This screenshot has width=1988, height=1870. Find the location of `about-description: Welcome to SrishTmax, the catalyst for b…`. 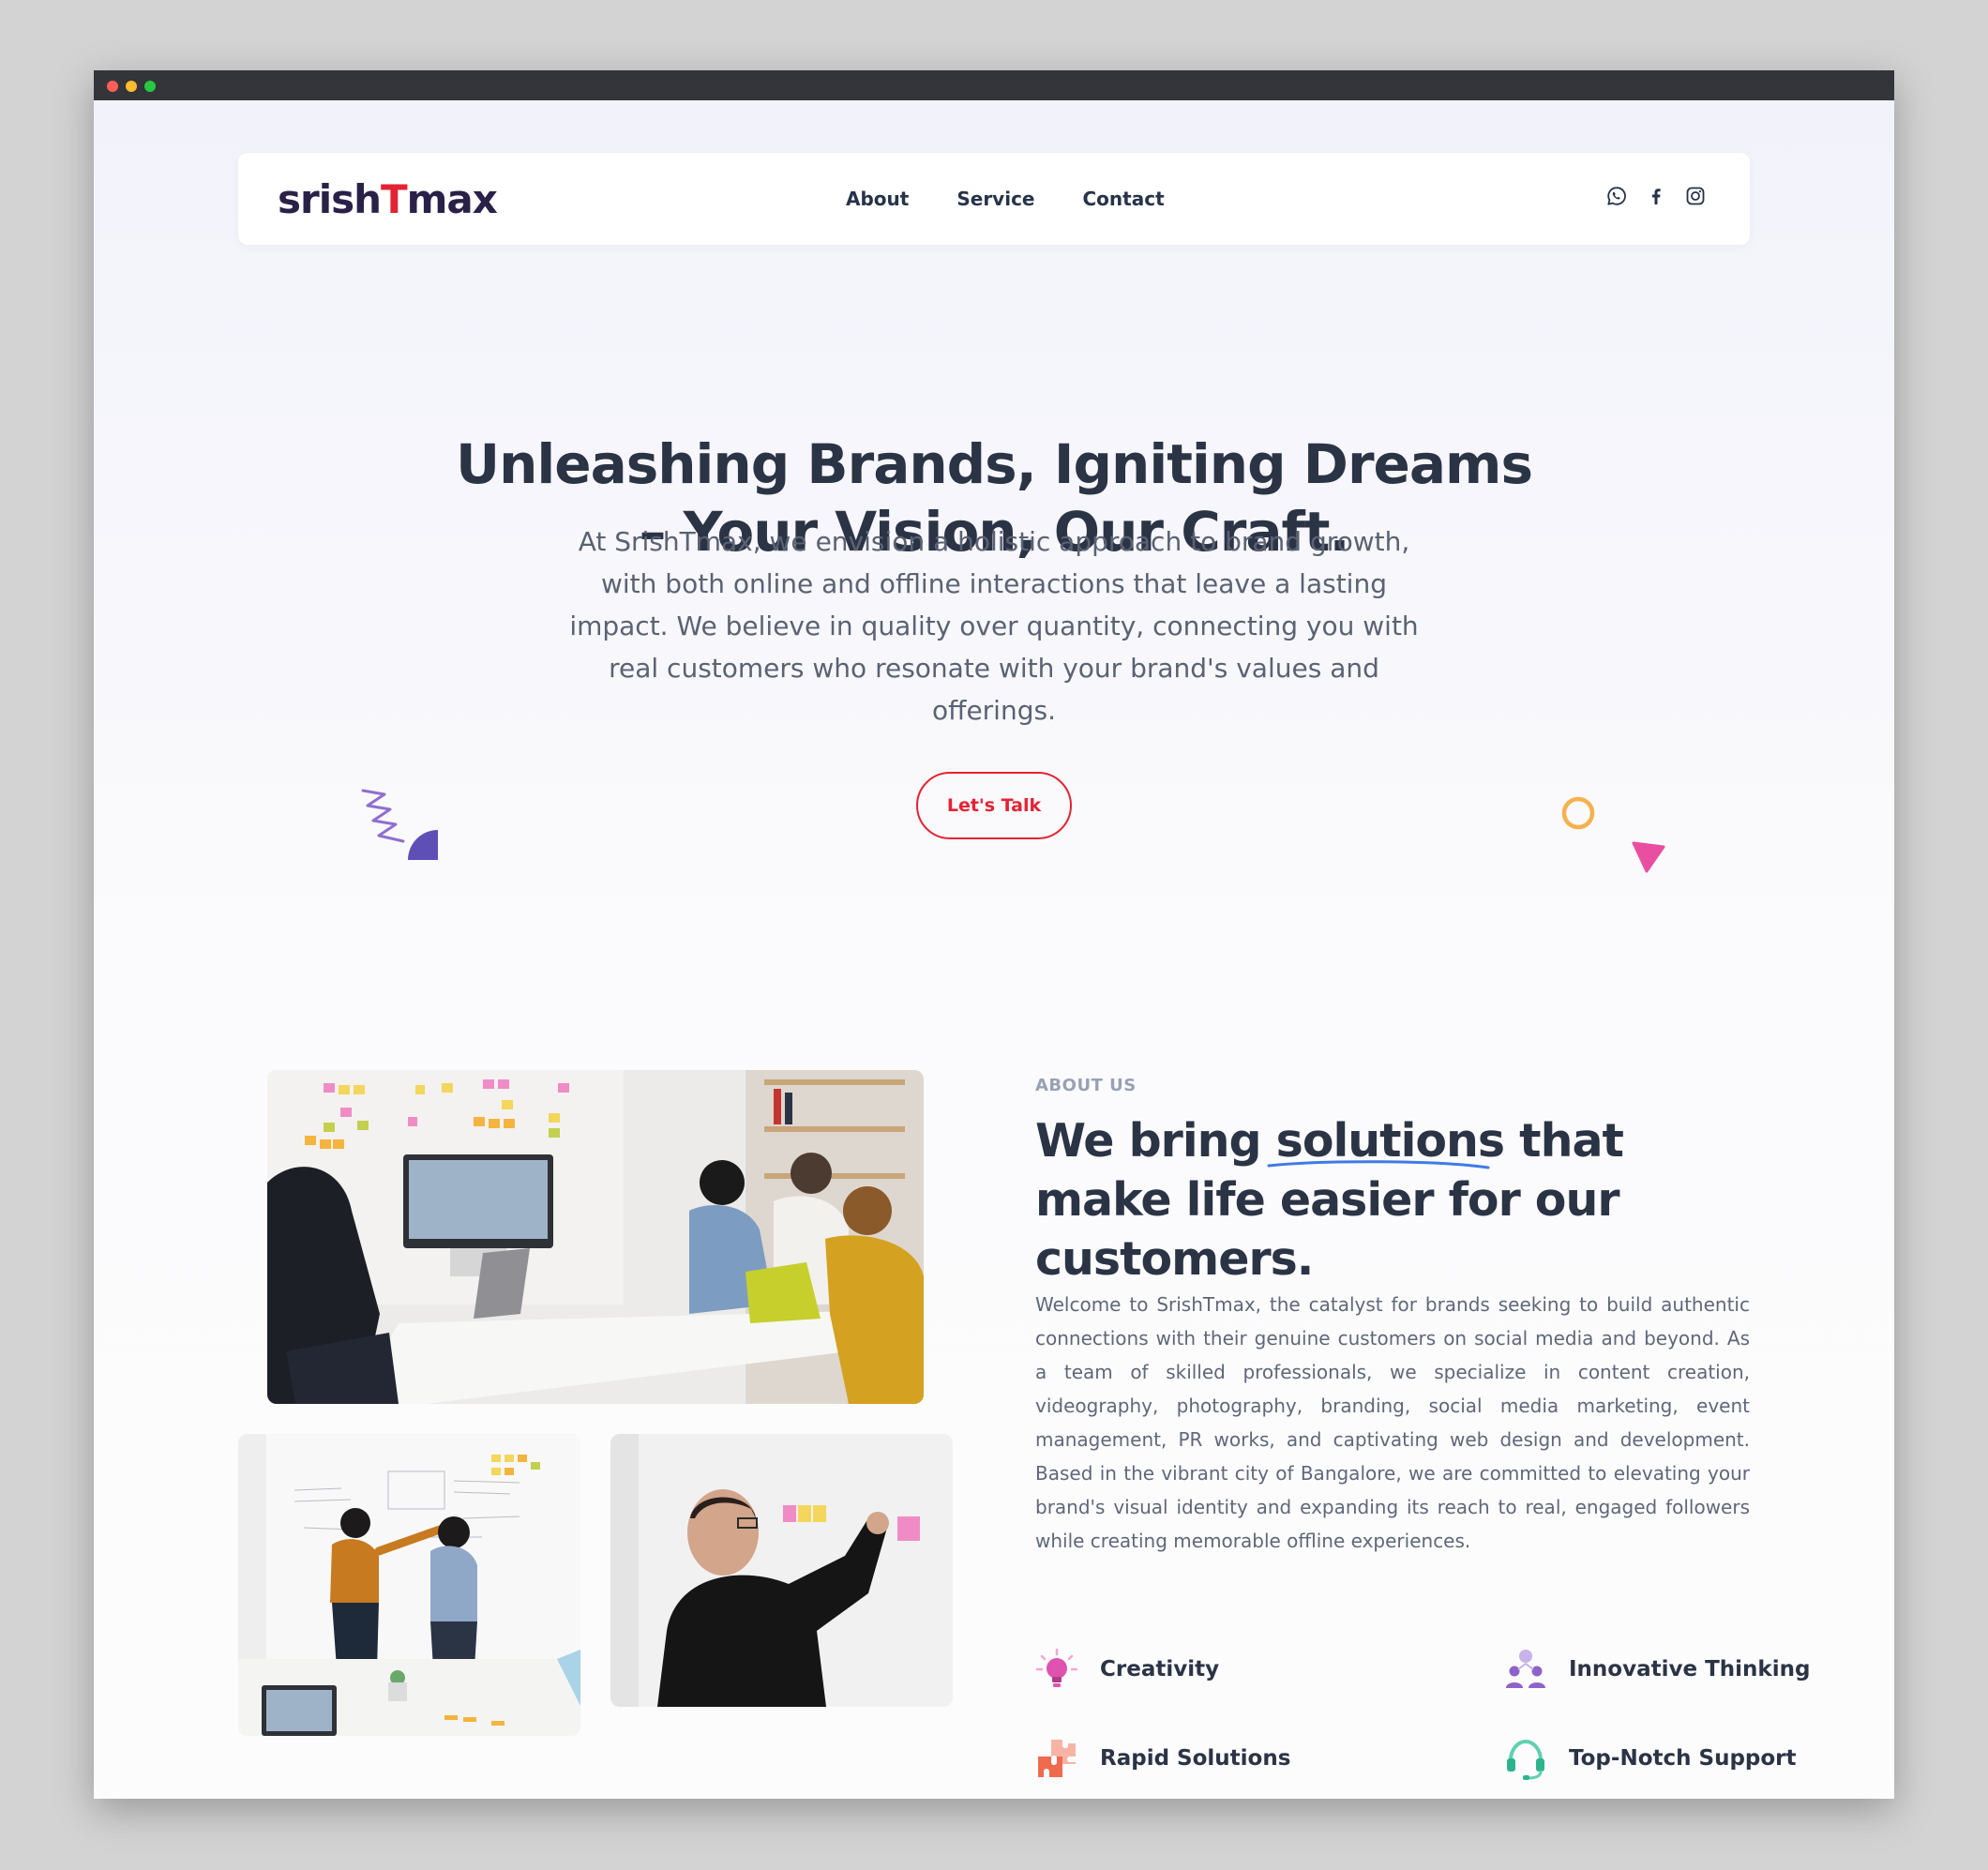

about-description: Welcome to SrishTmax, the catalyst for b… is located at coordinates (1392, 1423).